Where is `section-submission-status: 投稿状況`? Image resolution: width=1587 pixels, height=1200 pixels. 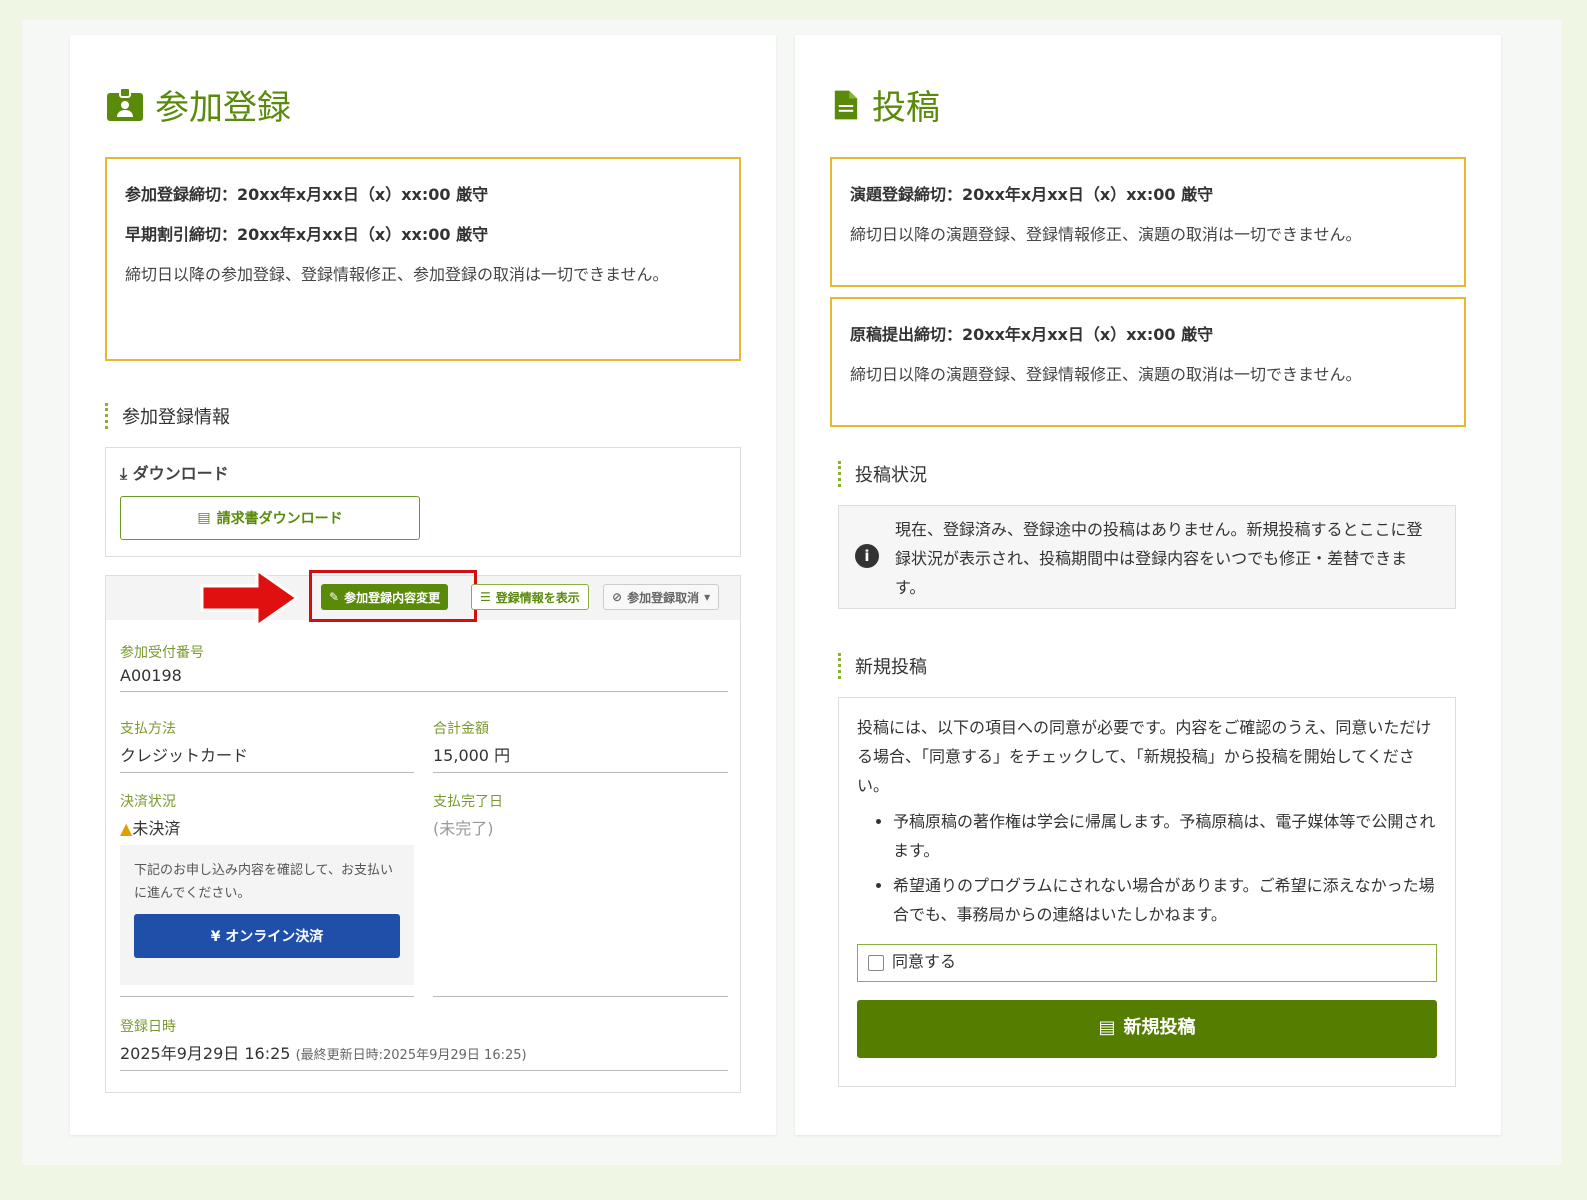 section-submission-status: 投稿状況 is located at coordinates (882, 474).